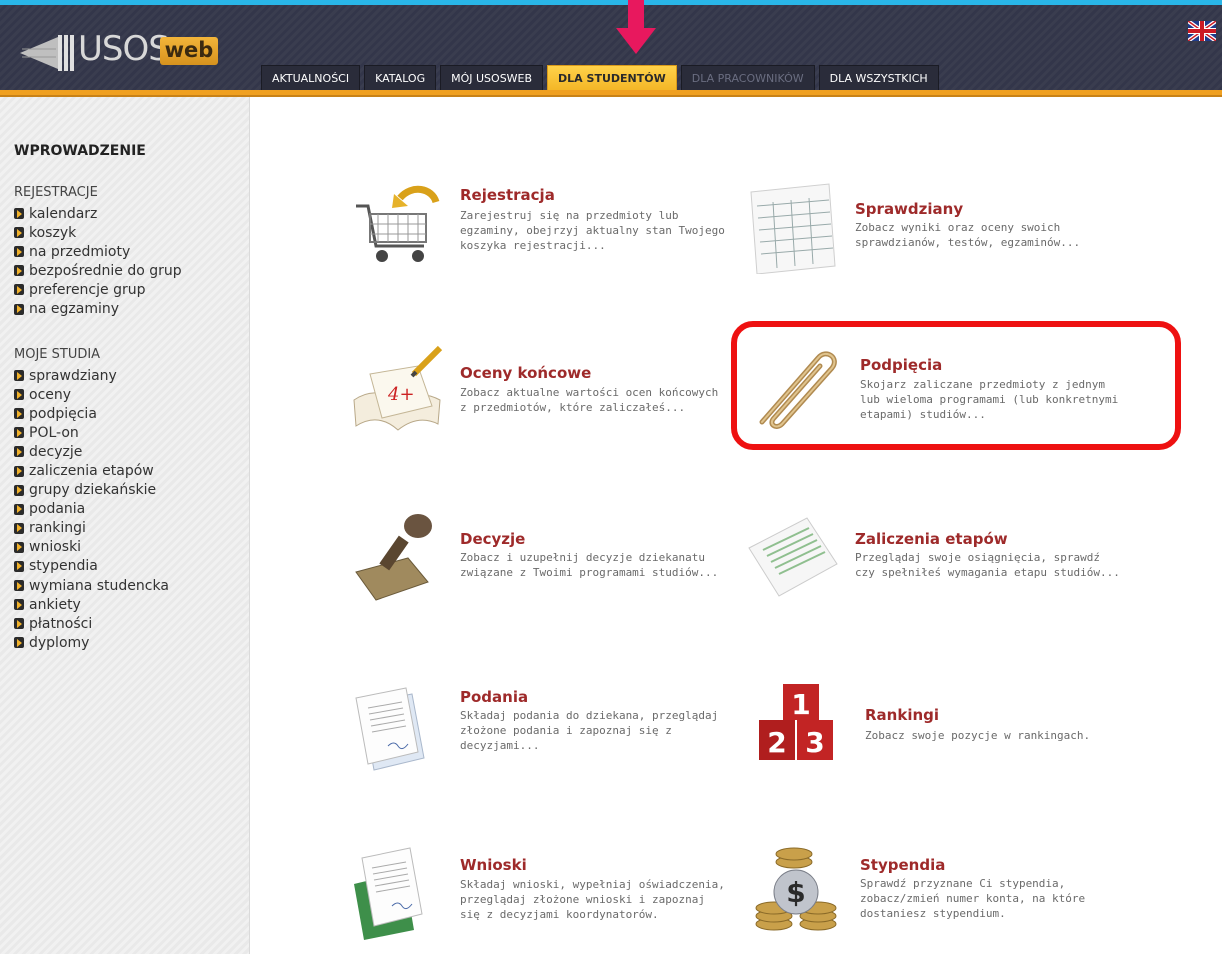 This screenshot has width=1222, height=954. Describe the element at coordinates (793, 557) in the screenshot. I see `report-sheet-icon` at that location.